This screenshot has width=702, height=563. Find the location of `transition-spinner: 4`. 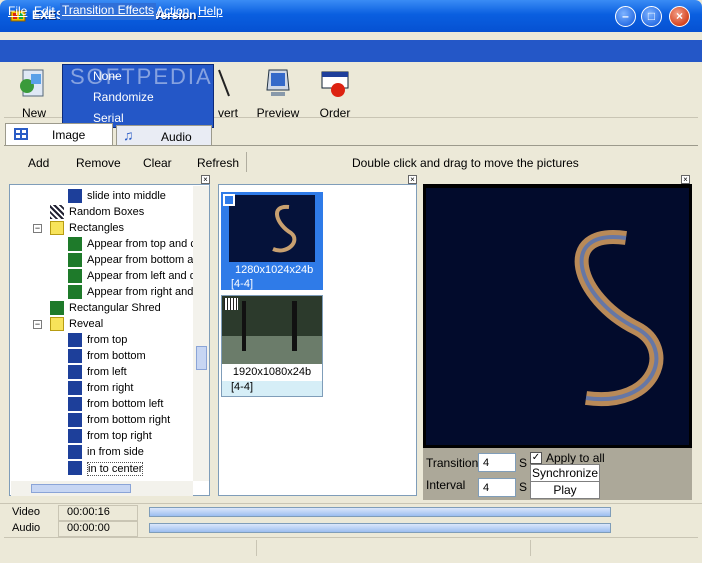

transition-spinner: 4 is located at coordinates (497, 462).